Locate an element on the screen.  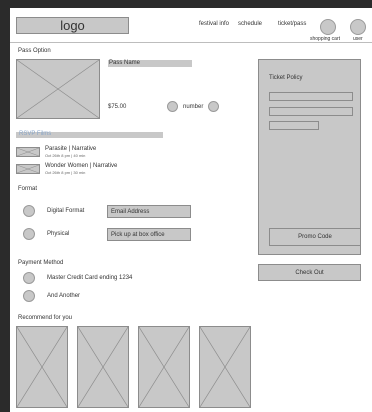
promo-code-label: Promo Code is located at coordinates (315, 237).